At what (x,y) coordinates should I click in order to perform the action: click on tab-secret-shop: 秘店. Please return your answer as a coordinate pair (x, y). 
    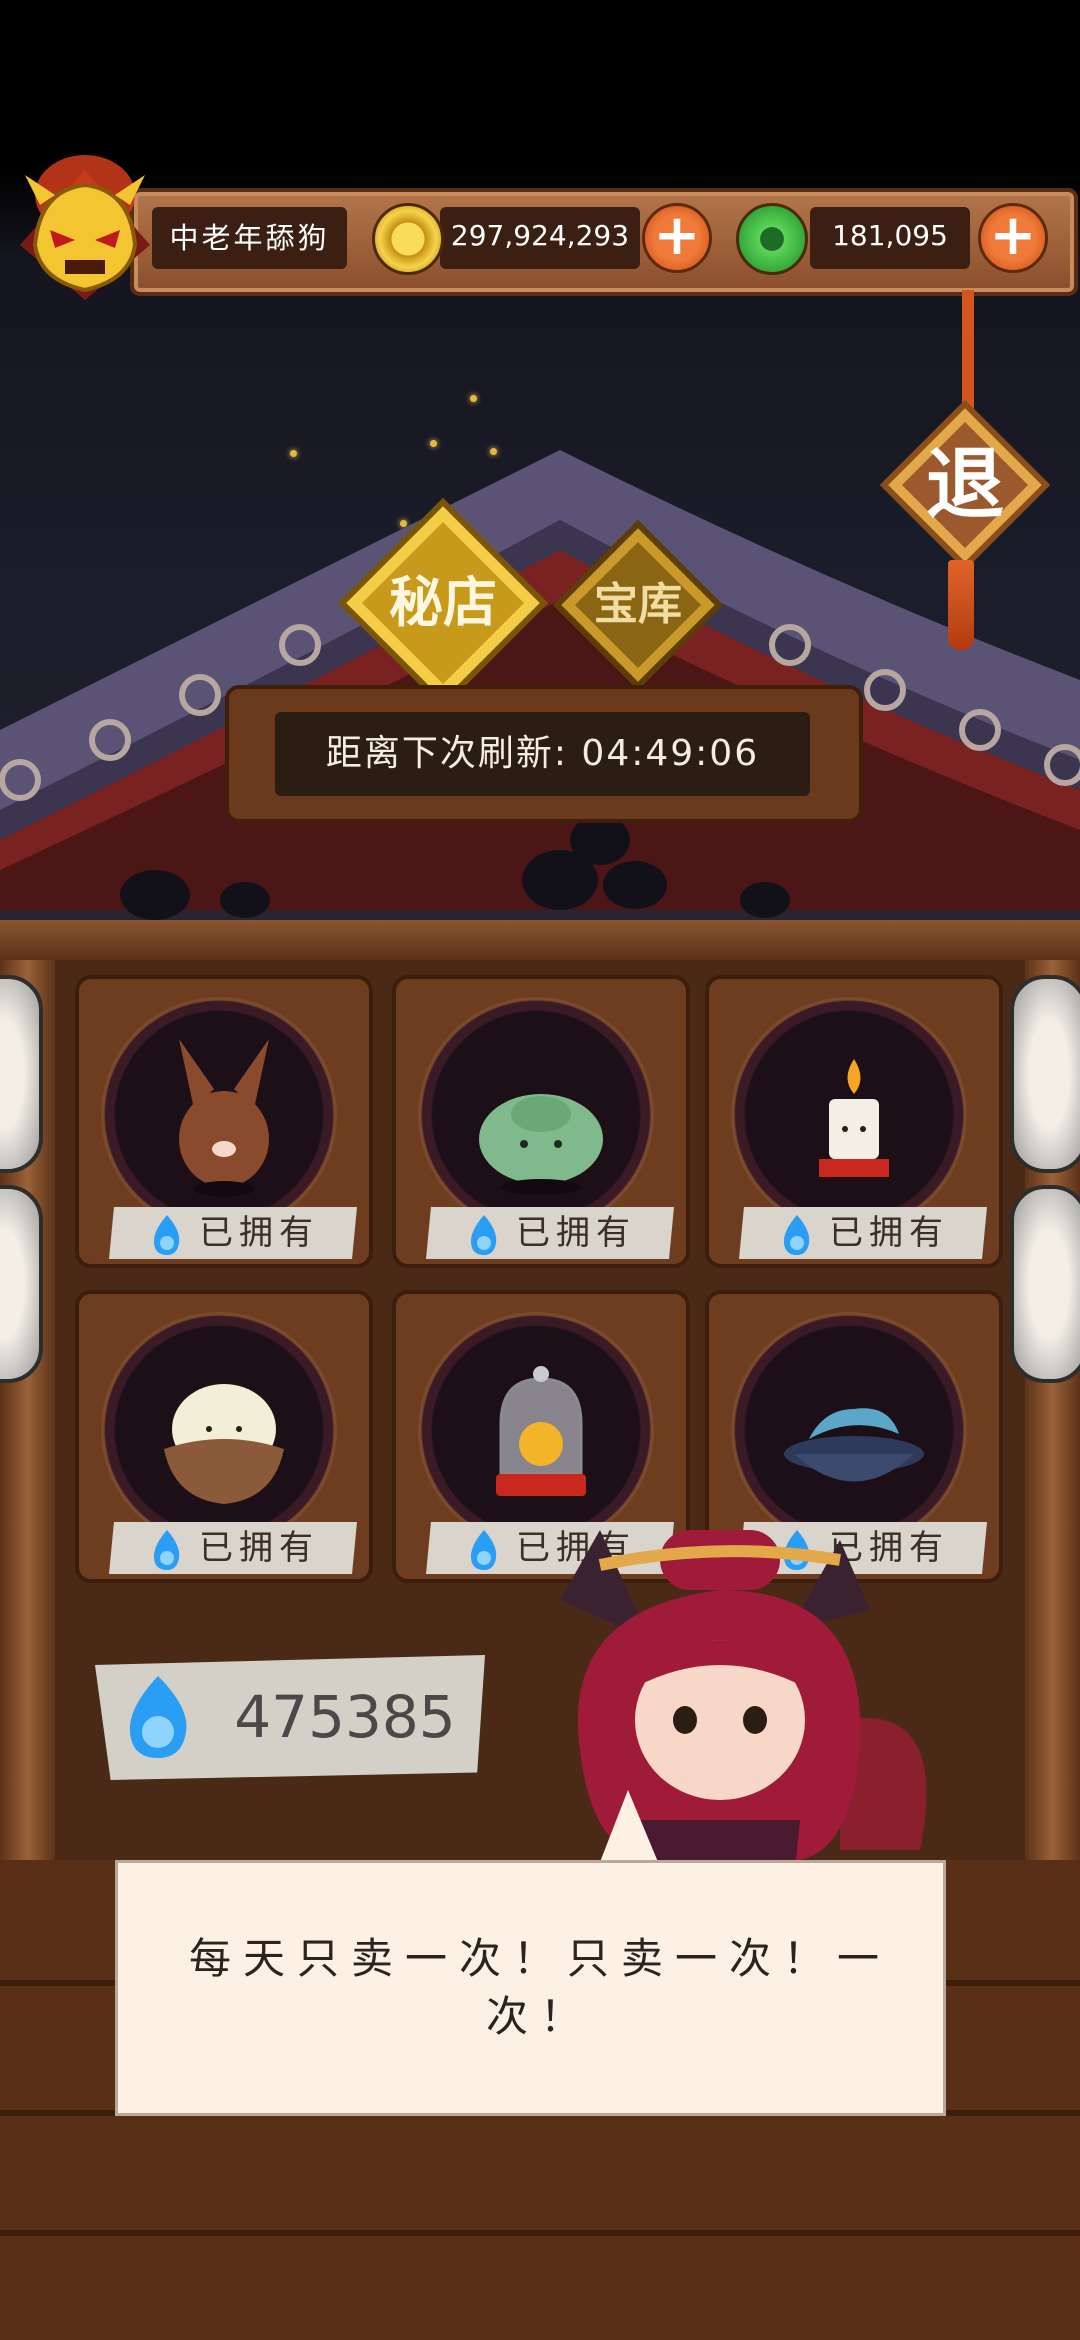
    Looking at the image, I should click on (443, 603).